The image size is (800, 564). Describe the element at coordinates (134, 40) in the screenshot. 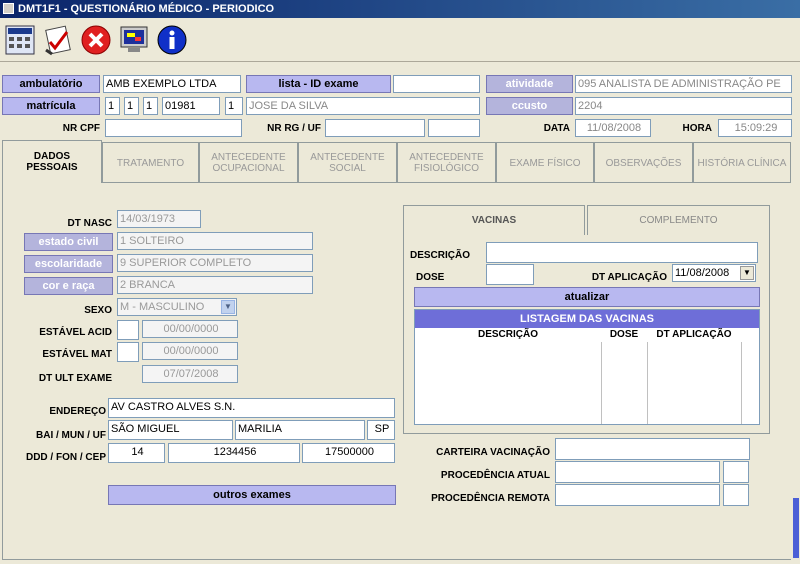

I see `monitor-icon` at that location.